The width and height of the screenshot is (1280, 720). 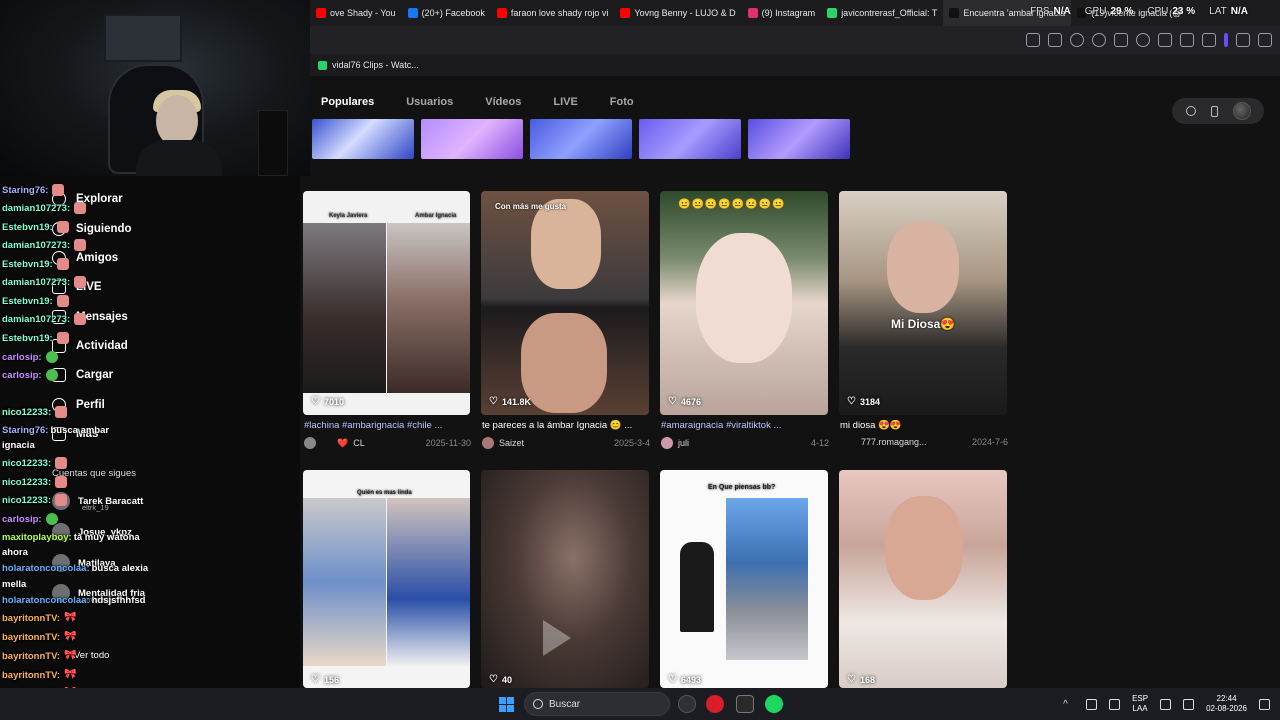 What do you see at coordinates (98, 594) in the screenshot?
I see `followed-account: Mentalidad fria nnvtnieljjj.77` at bounding box center [98, 594].